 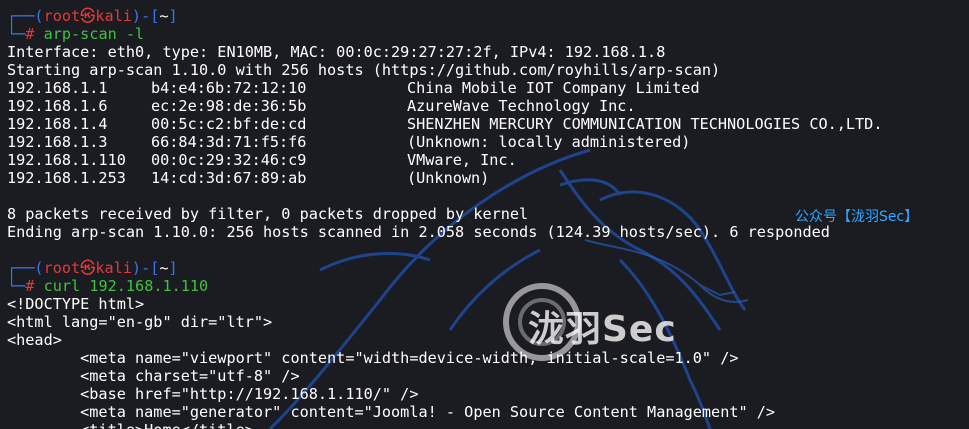 I want to click on host-mac: 66:84:3d:71:f5:f6, so click(x=229, y=142).